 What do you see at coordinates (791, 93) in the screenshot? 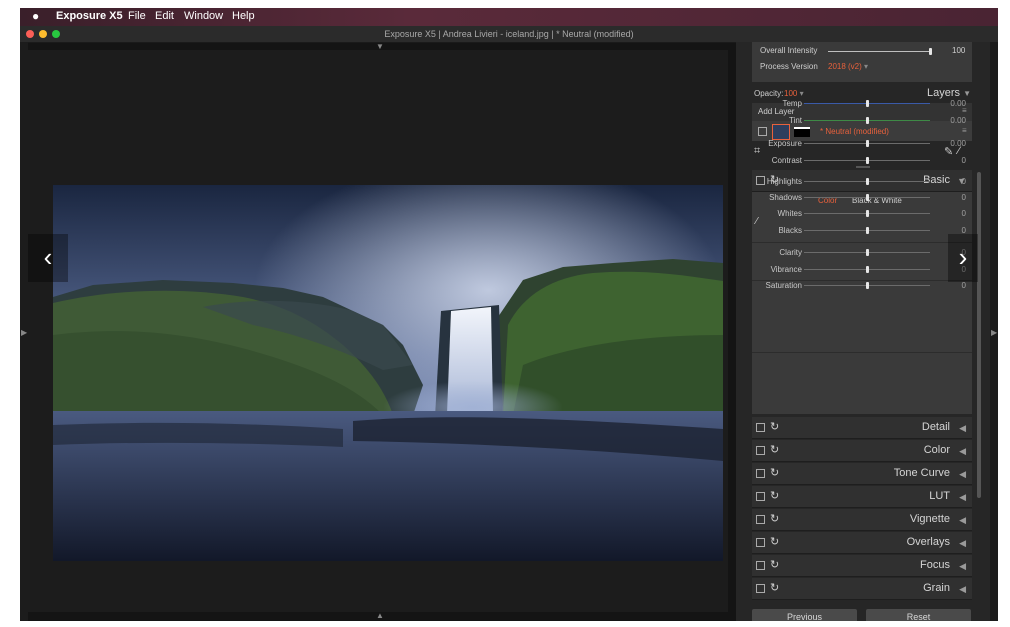
I see `opacity-value: 100` at bounding box center [791, 93].